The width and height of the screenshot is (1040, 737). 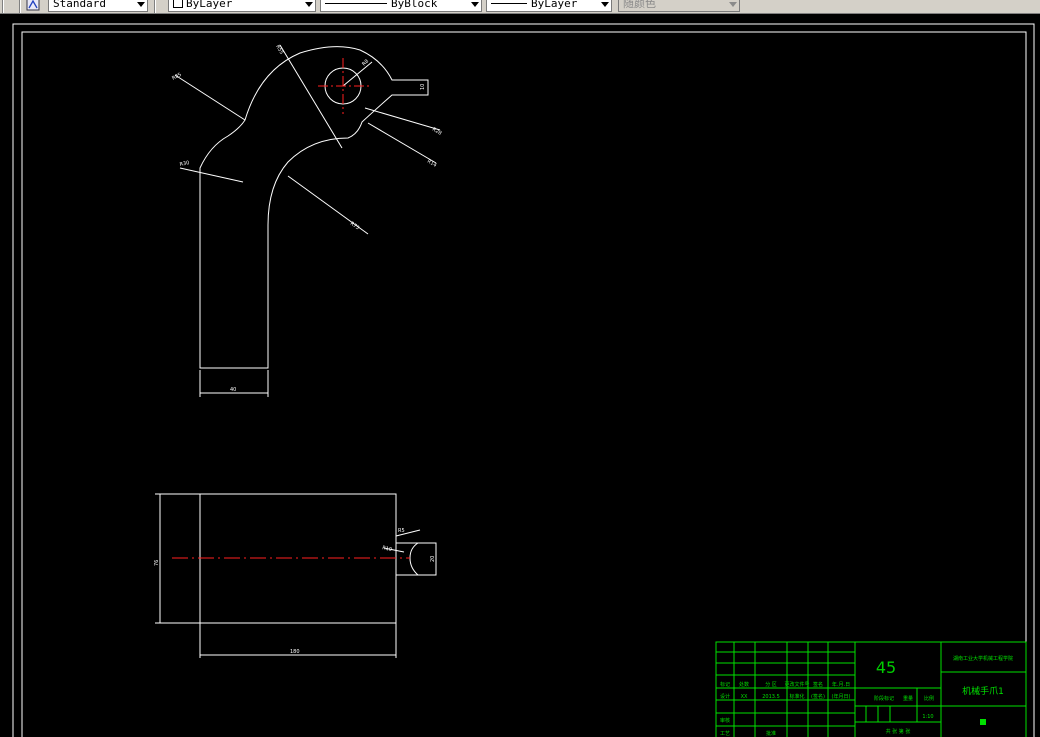 I want to click on cell-text: 年.月.日, so click(x=841, y=684).